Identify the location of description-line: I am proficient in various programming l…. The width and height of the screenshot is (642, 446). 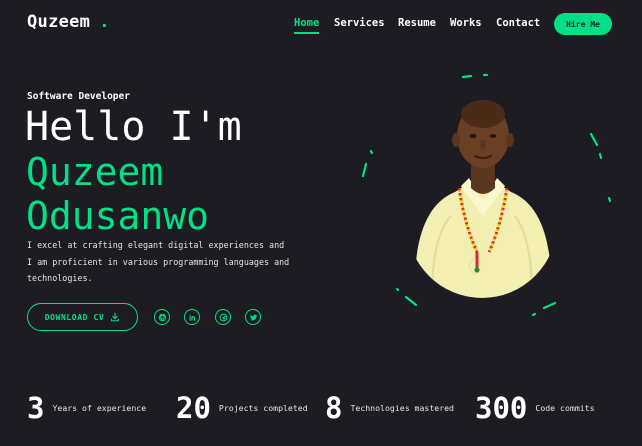
(158, 261).